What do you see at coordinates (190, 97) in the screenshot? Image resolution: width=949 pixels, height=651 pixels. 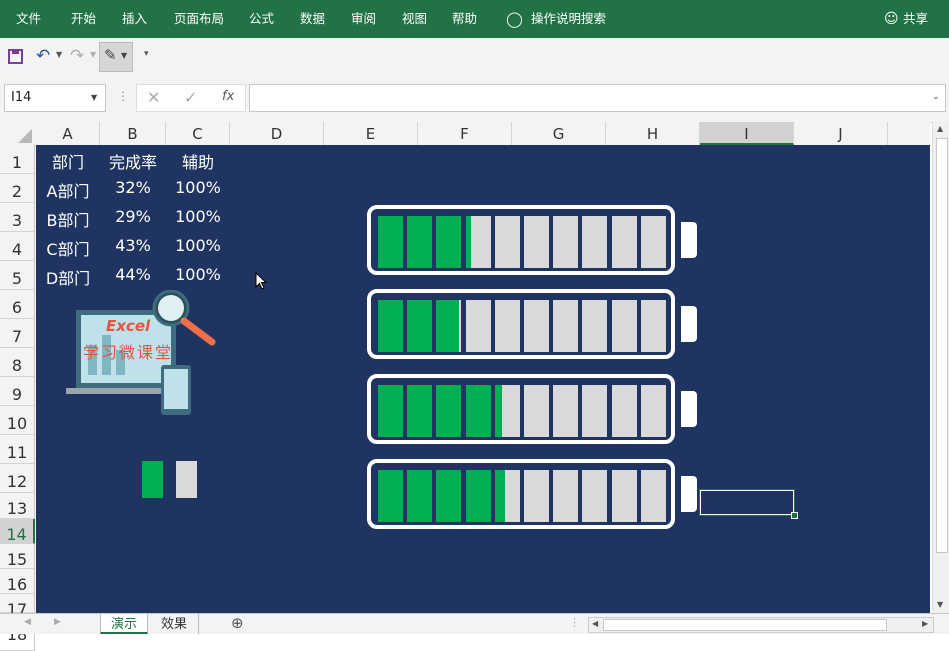 I see `enter-check-icon: ✓` at bounding box center [190, 97].